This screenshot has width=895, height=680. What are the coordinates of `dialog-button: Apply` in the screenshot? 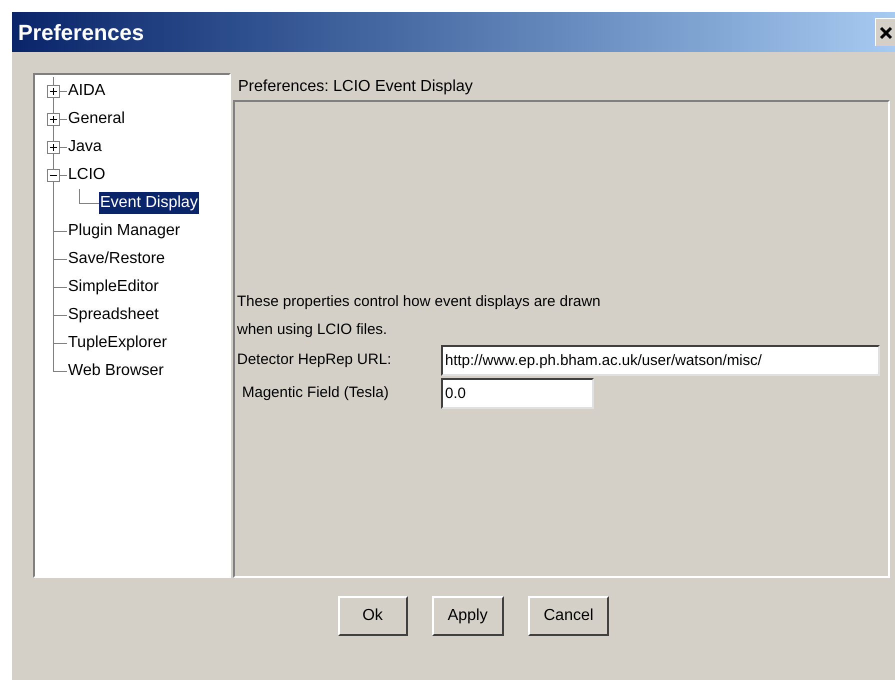 It's located at (468, 616).